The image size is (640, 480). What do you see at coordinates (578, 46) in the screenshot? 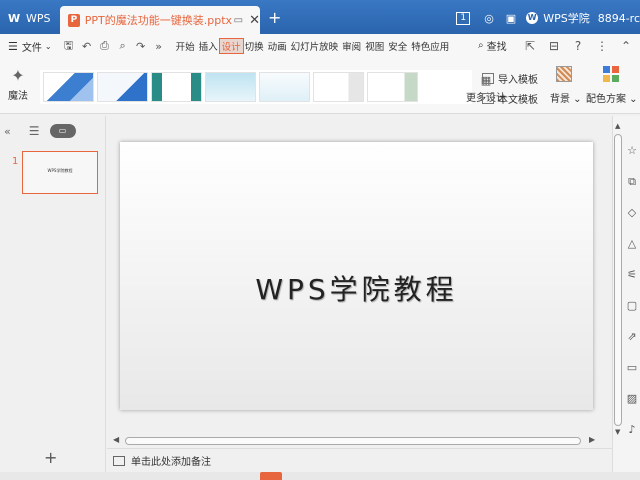
I see `help-icon: ?` at bounding box center [578, 46].